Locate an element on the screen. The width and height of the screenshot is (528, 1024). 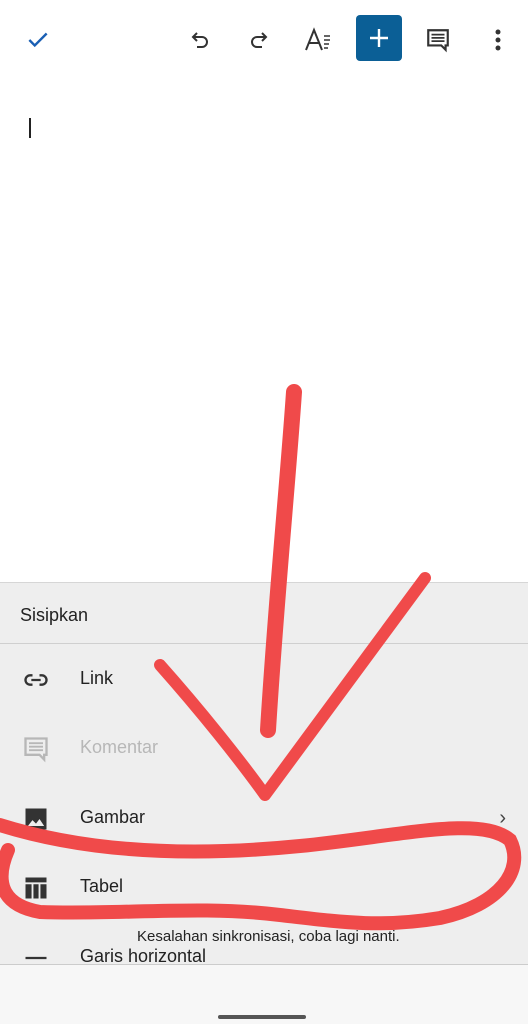
menu-item-link: Link is located at coordinates (264, 680).